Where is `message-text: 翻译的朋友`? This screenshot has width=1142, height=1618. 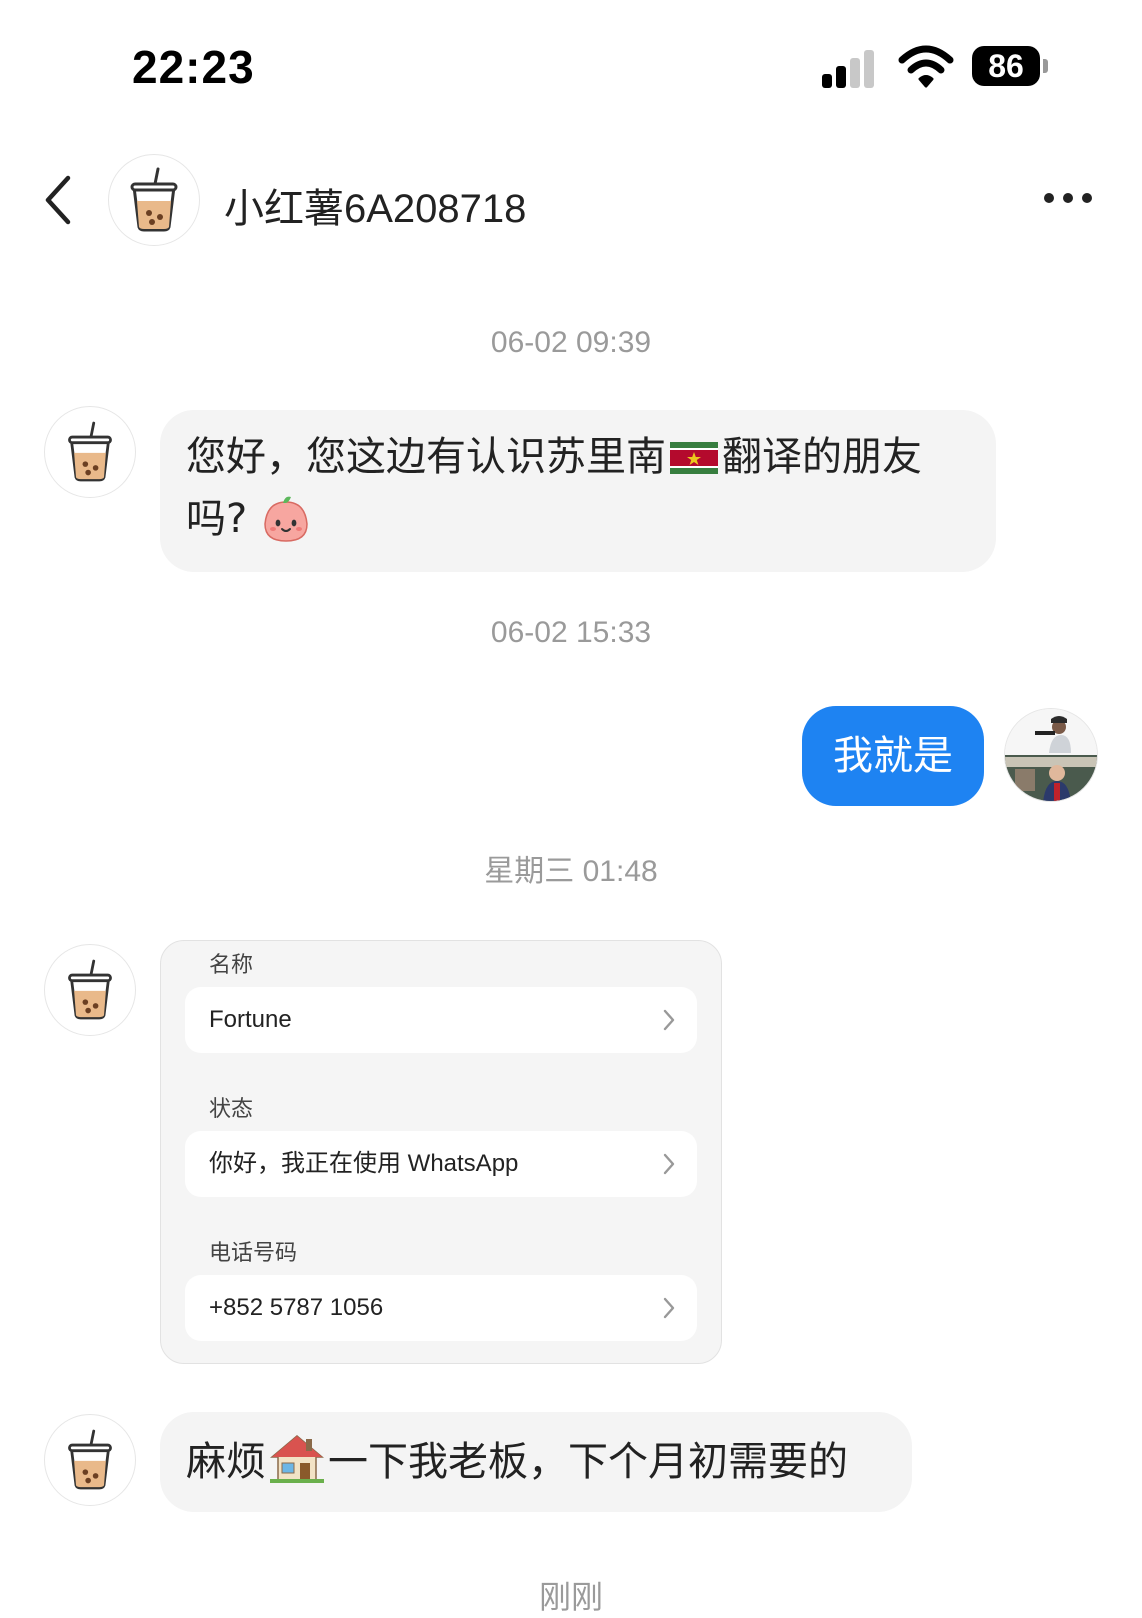 message-text: 翻译的朋友 is located at coordinates (822, 457).